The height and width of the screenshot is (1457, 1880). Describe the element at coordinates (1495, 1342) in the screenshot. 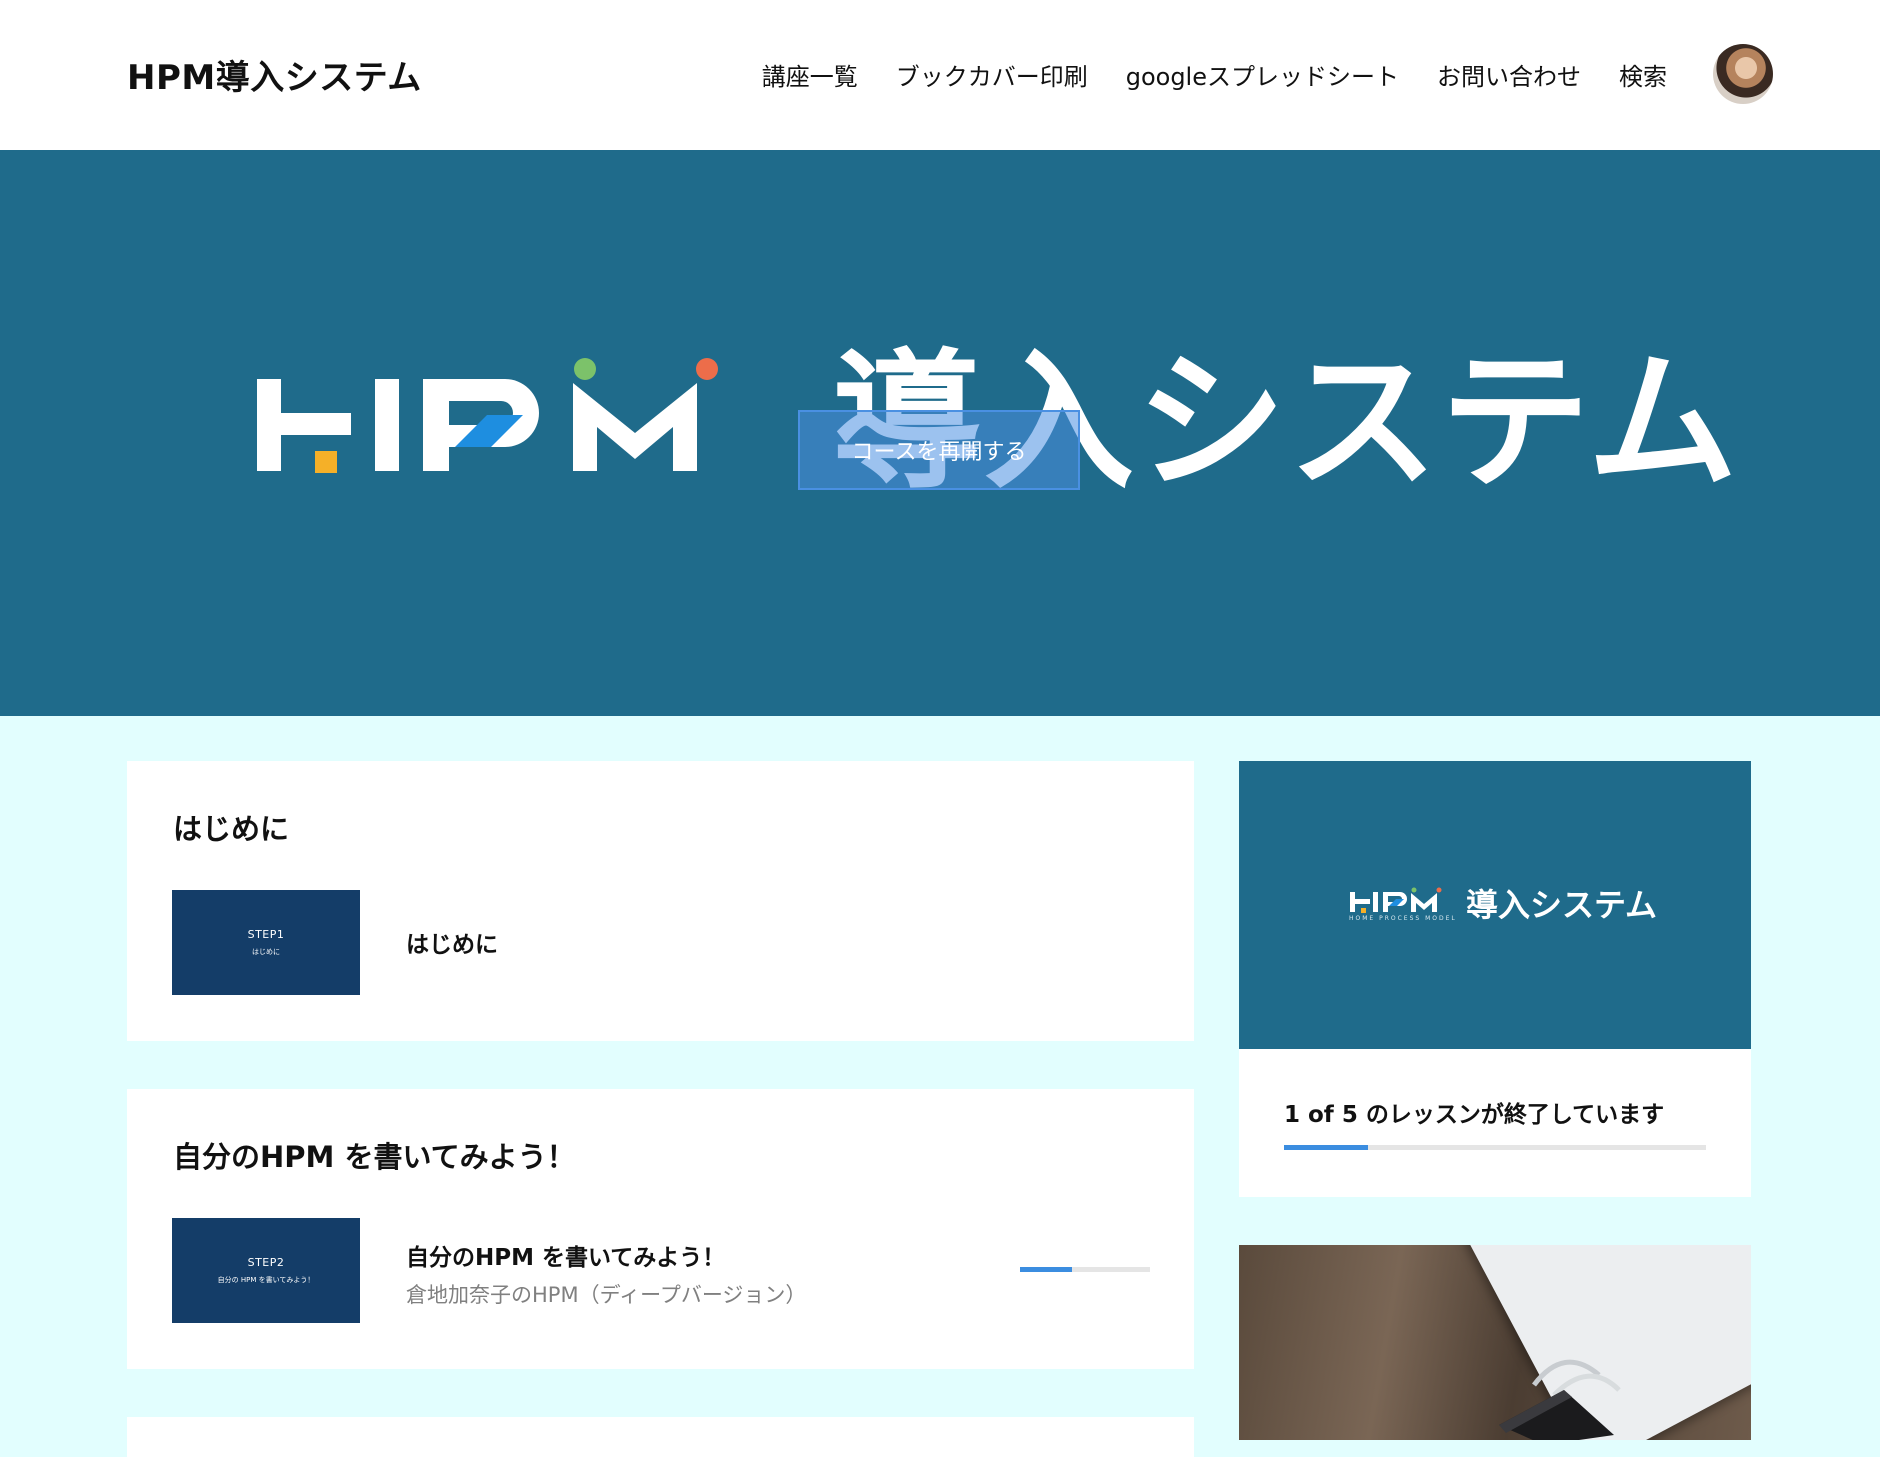

I see `binder-clip-photo` at that location.